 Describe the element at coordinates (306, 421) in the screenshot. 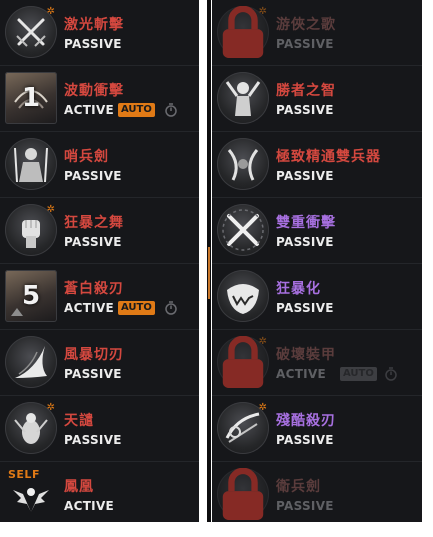

I see `skill-name: 殘酷殺刃` at that location.